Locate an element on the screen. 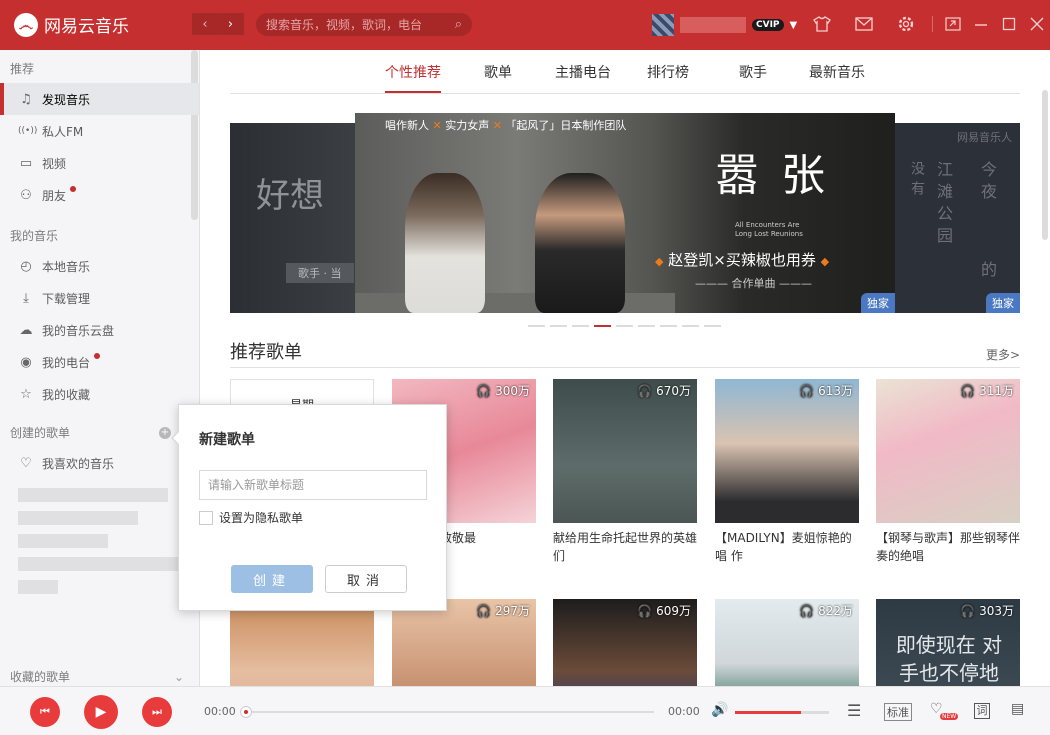  sidebar-item-fm: ((•)) 私人FM is located at coordinates (99, 131).